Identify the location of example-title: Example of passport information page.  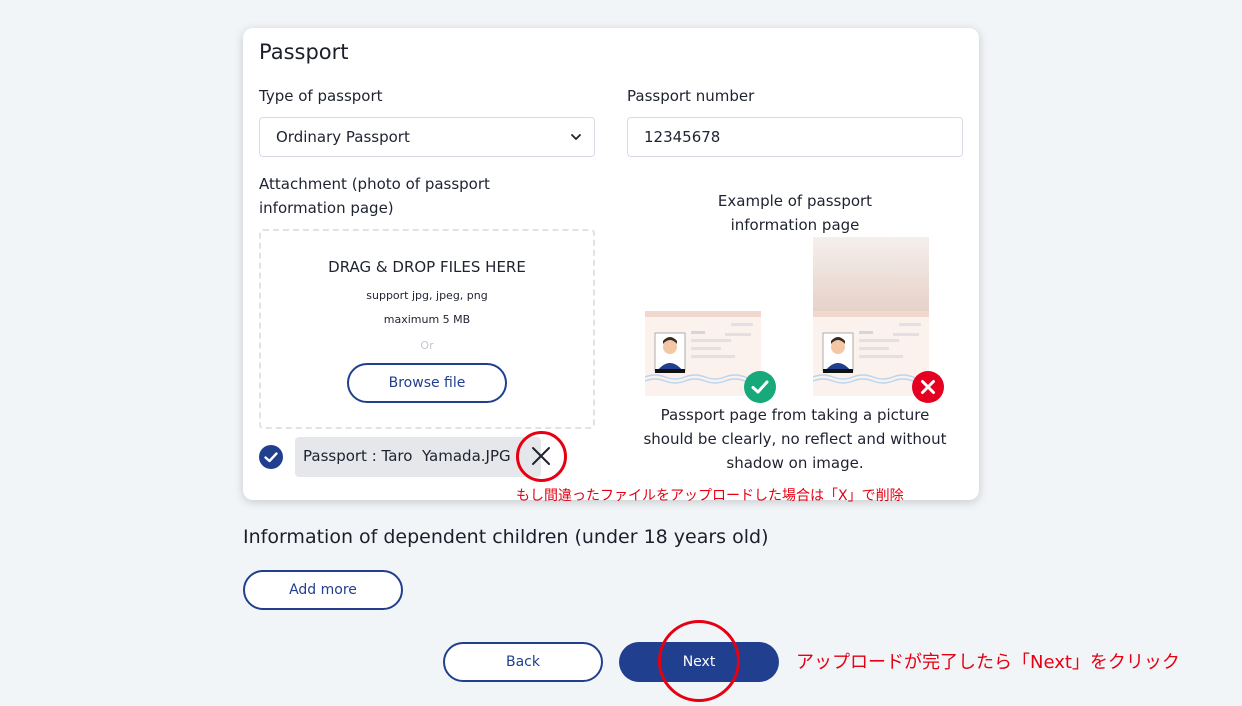
(795, 213).